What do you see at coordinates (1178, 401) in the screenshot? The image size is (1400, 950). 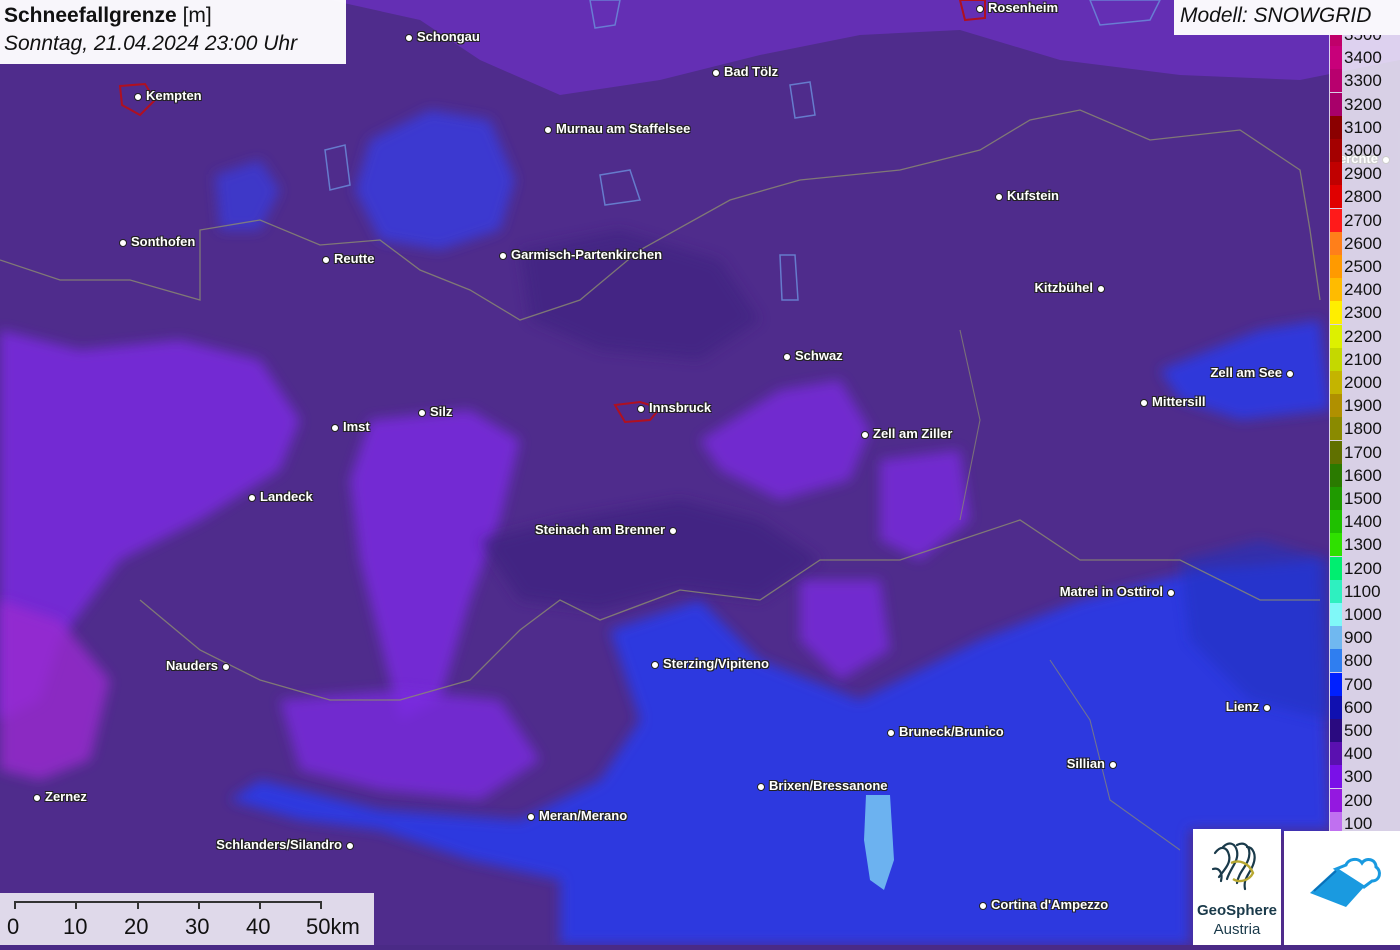 I see `city-label: Mittersill` at bounding box center [1178, 401].